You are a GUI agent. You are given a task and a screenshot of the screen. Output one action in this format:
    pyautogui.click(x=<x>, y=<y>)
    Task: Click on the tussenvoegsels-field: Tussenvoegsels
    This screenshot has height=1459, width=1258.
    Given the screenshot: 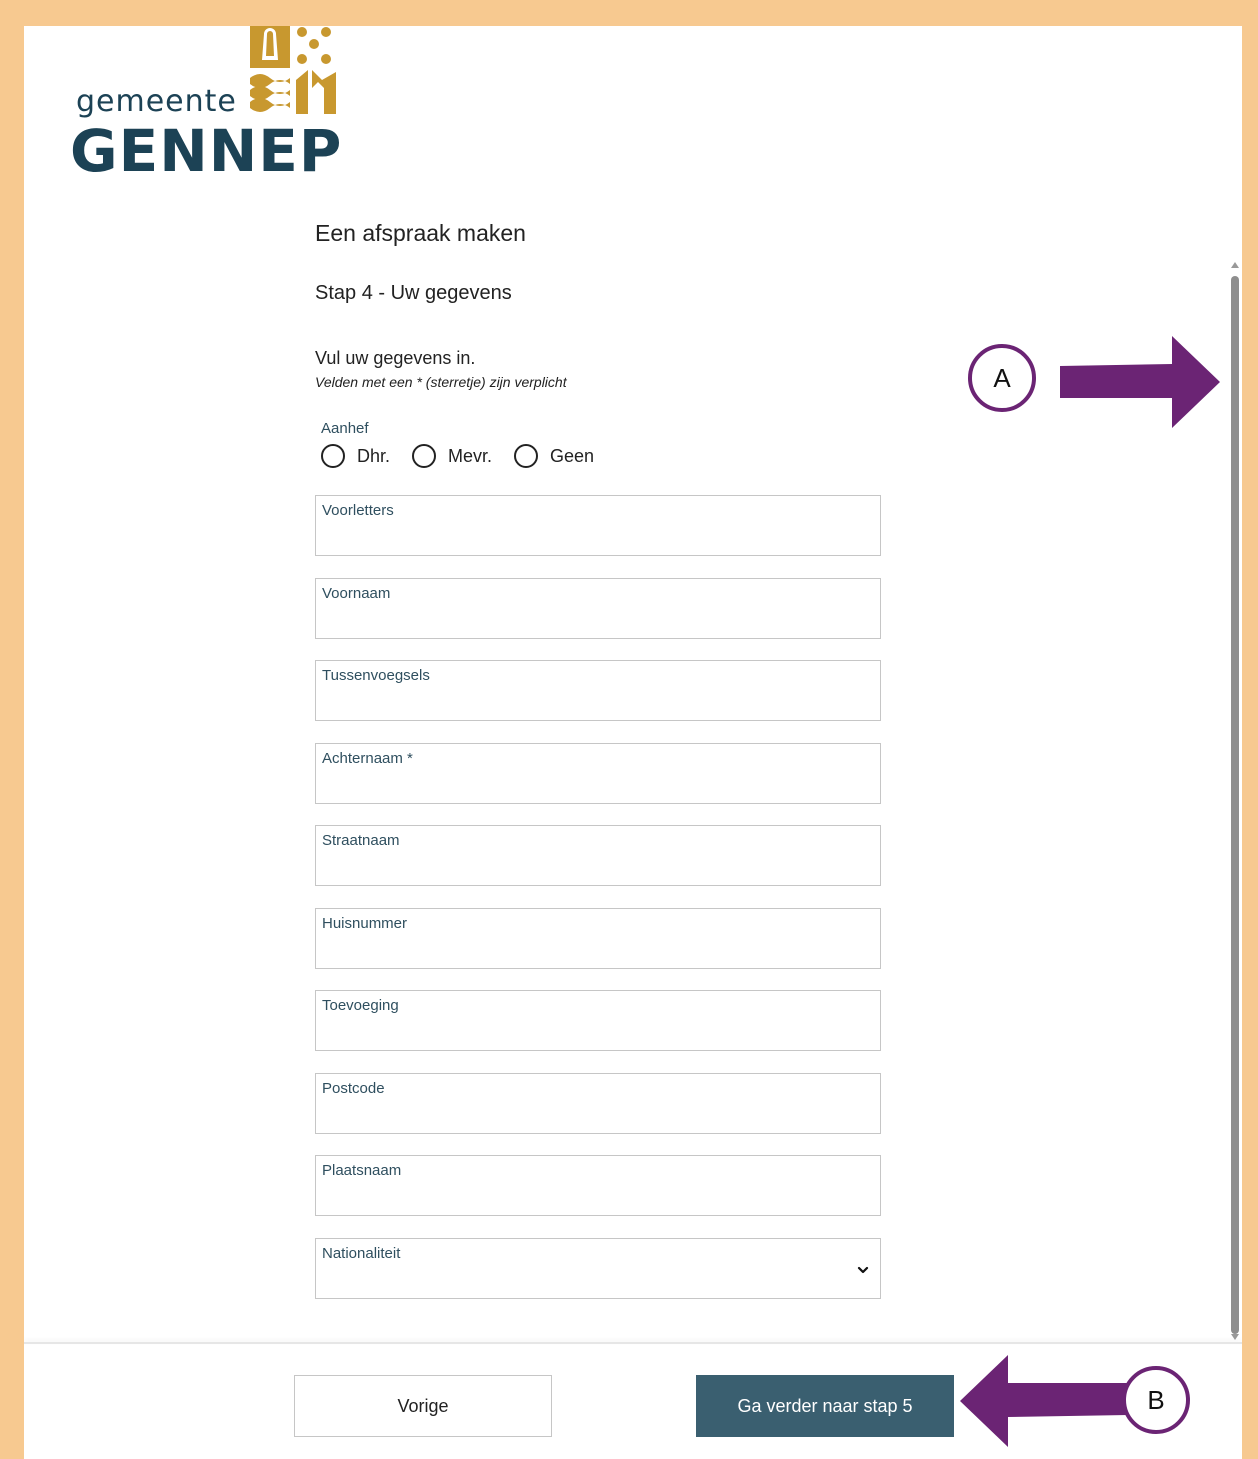 What is the action you would take?
    pyautogui.click(x=598, y=690)
    